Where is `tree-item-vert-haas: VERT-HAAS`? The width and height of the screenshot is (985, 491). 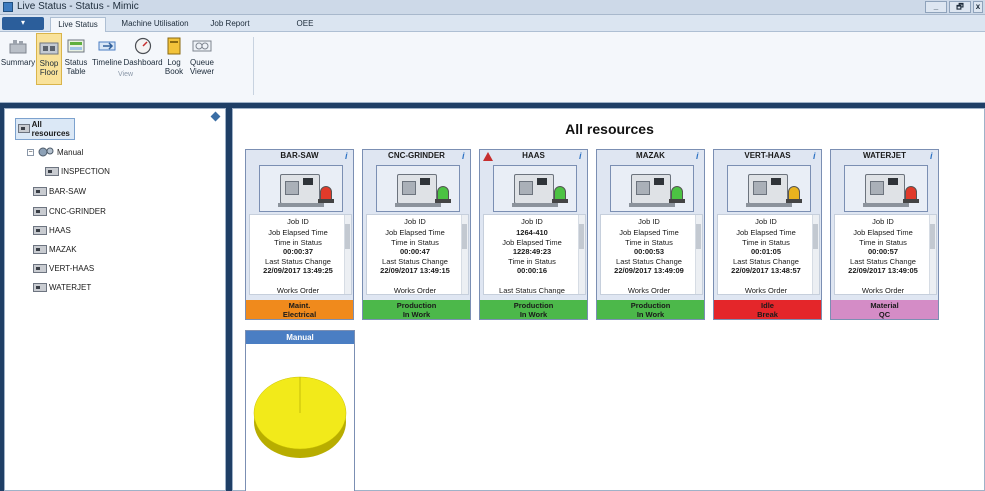 tree-item-vert-haas: VERT-HAAS is located at coordinates (63, 268).